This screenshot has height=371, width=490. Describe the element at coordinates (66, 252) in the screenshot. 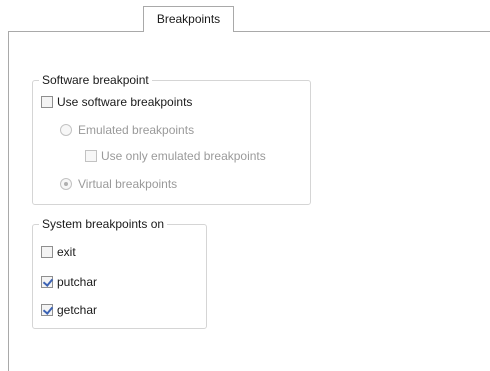

I see `exit-label: exit` at that location.